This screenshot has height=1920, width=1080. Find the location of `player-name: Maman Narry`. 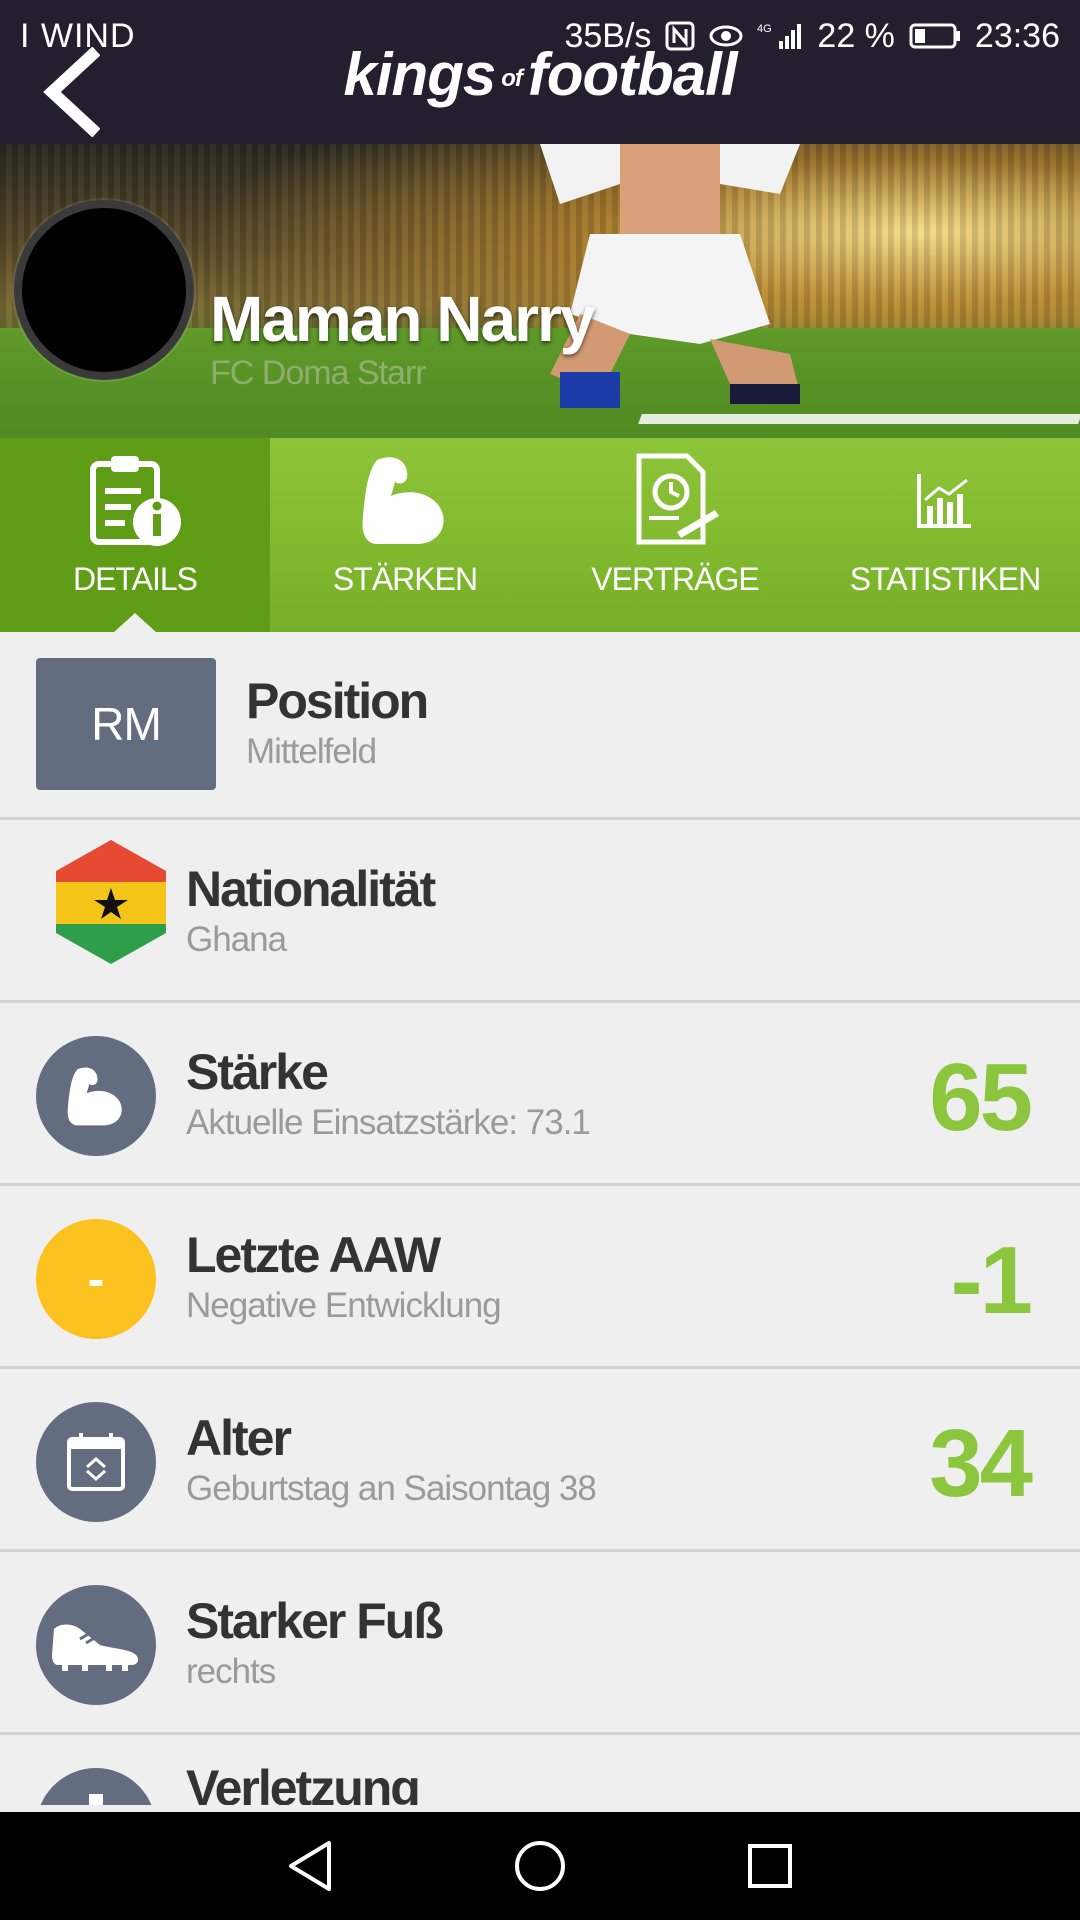

player-name: Maman Narry is located at coordinates (402, 319).